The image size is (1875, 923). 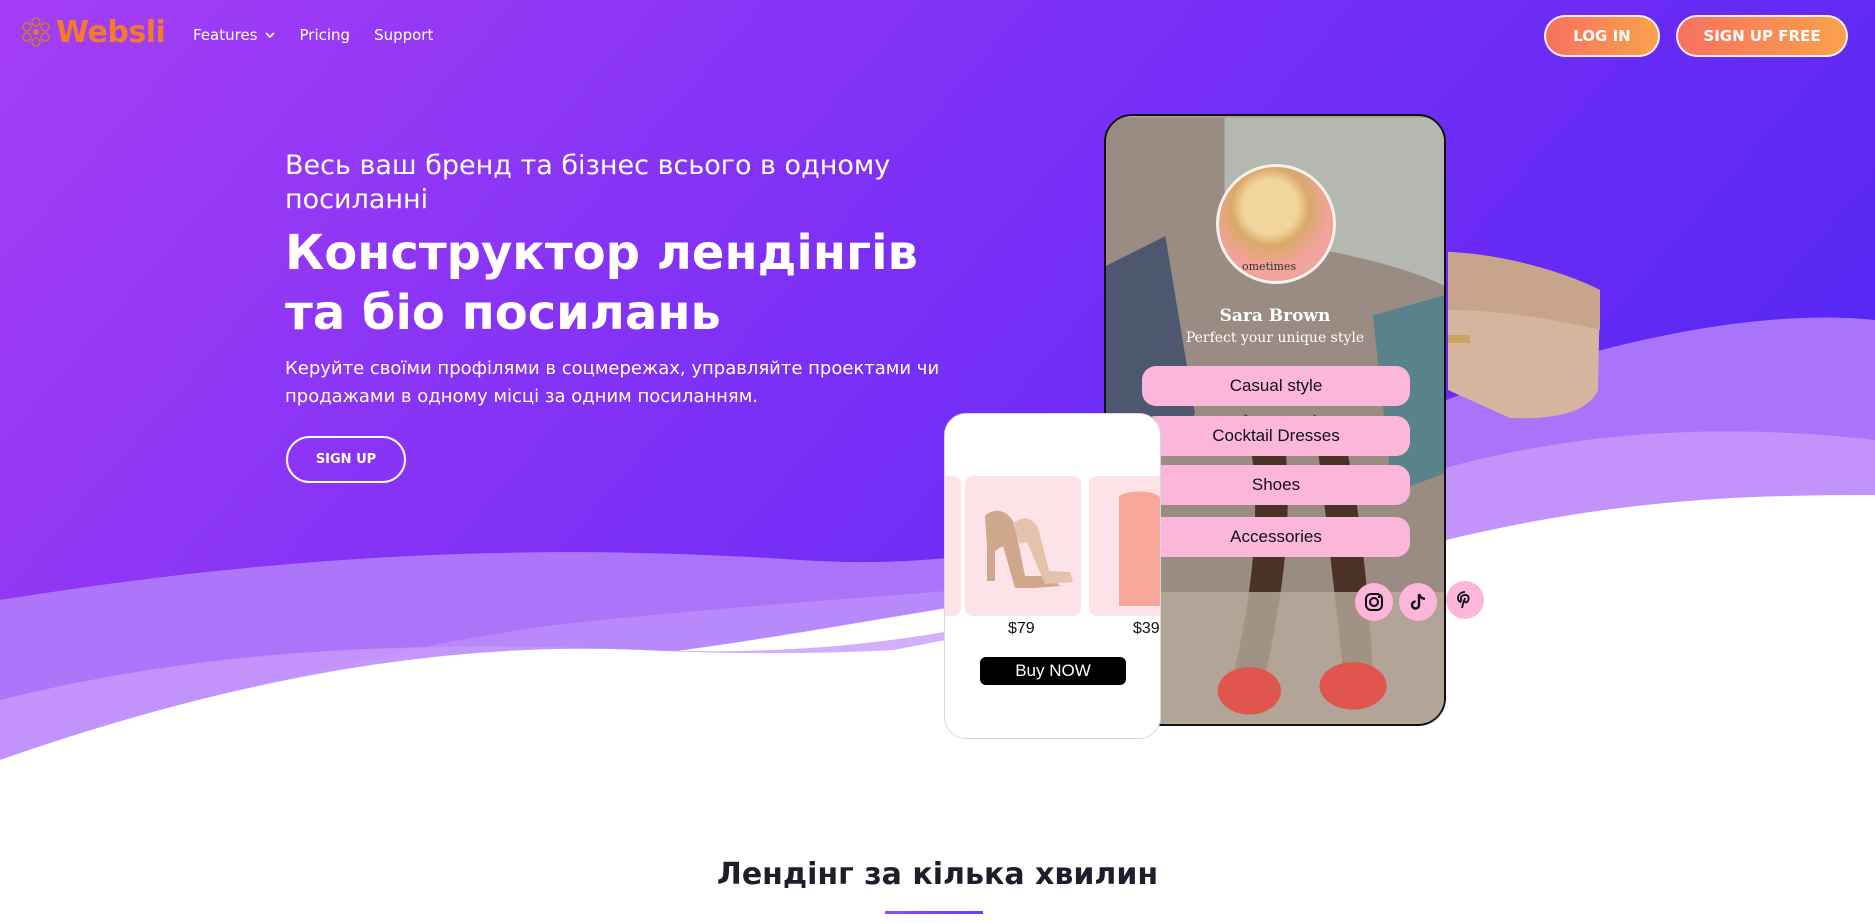 What do you see at coordinates (1276, 386) in the screenshot?
I see `link-casual-style: Casual style` at bounding box center [1276, 386].